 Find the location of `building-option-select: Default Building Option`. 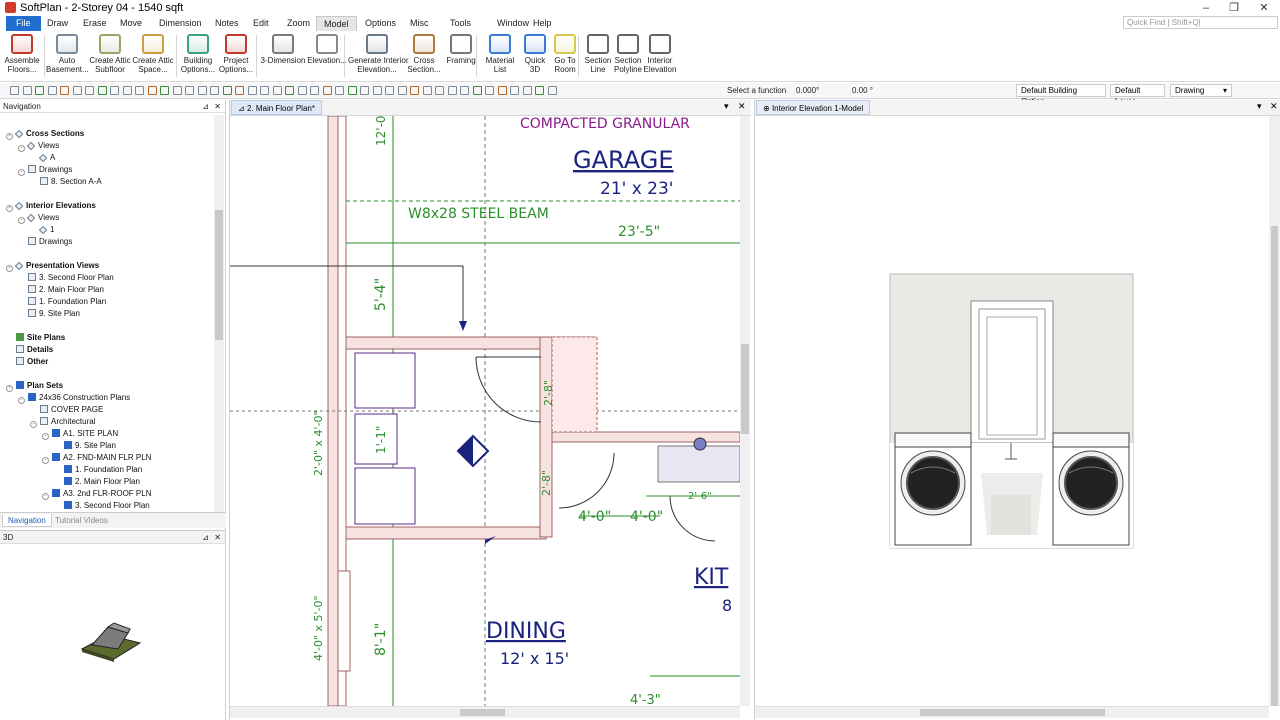

building-option-select: Default Building Option is located at coordinates (1061, 95).